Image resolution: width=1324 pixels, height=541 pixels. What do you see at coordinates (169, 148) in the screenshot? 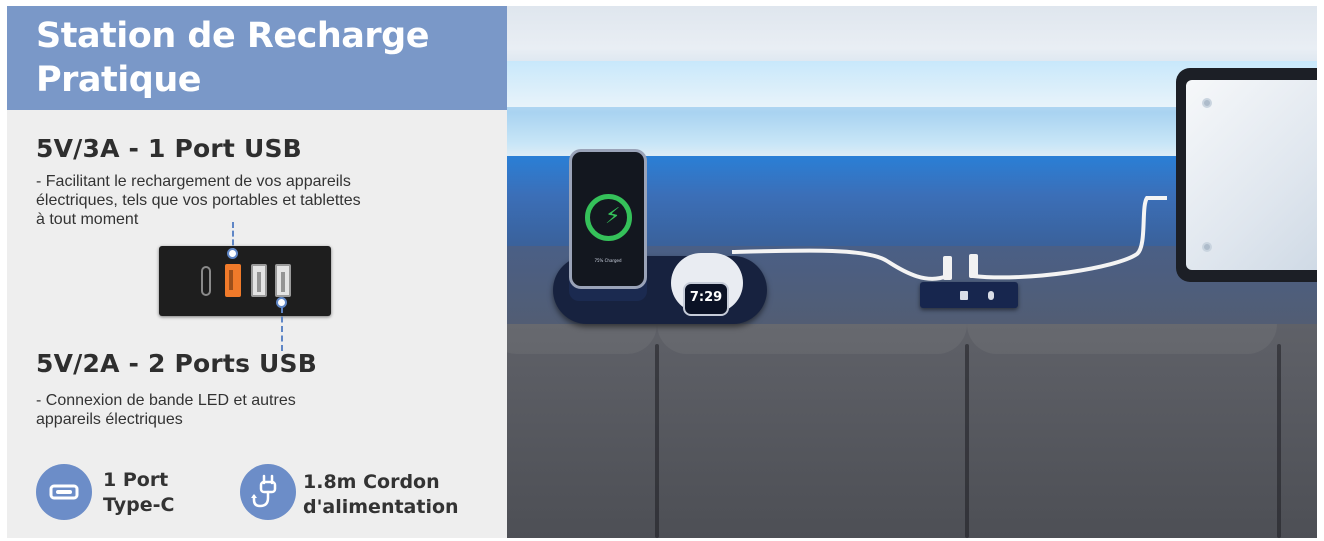
I see `usb-3a-heading: 5V/3A - 1 Port USB` at bounding box center [169, 148].